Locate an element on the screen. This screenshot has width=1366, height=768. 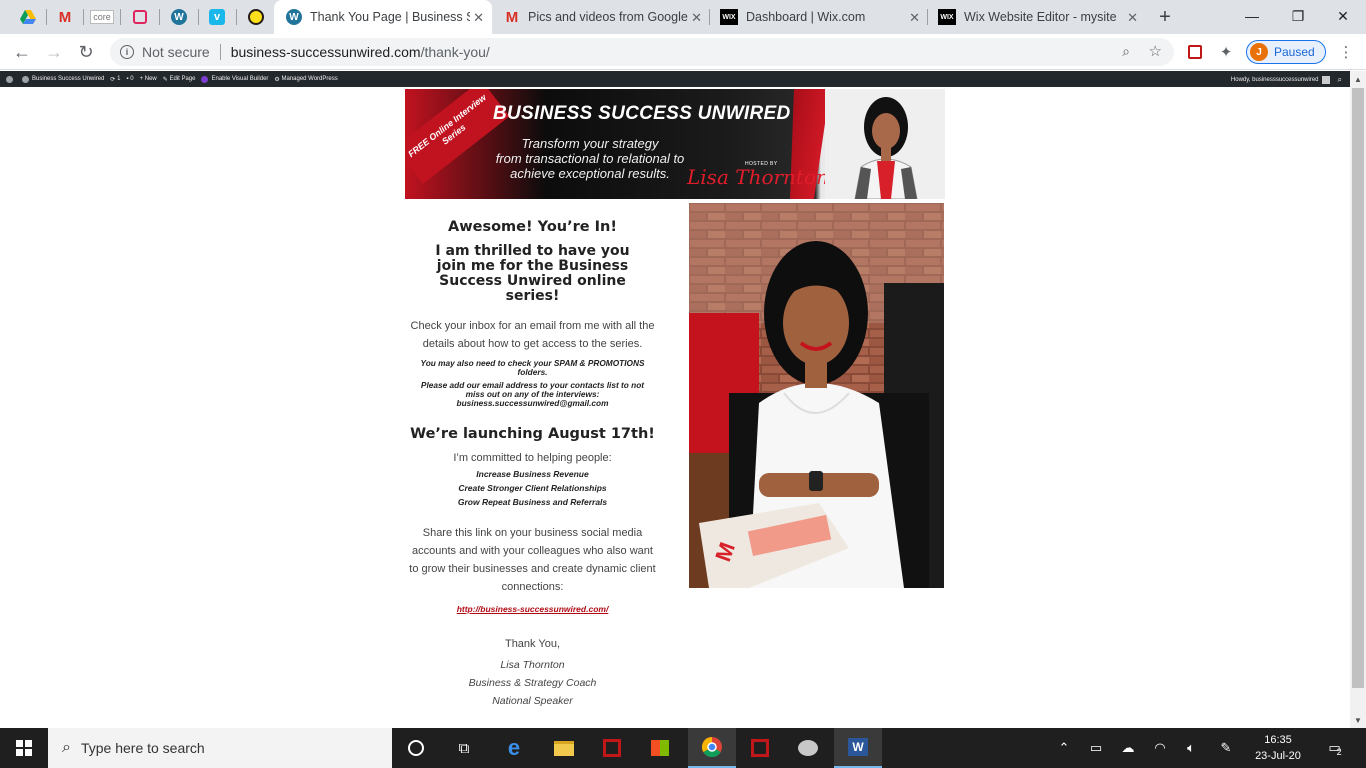
taskbar-mcafee is located at coordinates (612, 748).